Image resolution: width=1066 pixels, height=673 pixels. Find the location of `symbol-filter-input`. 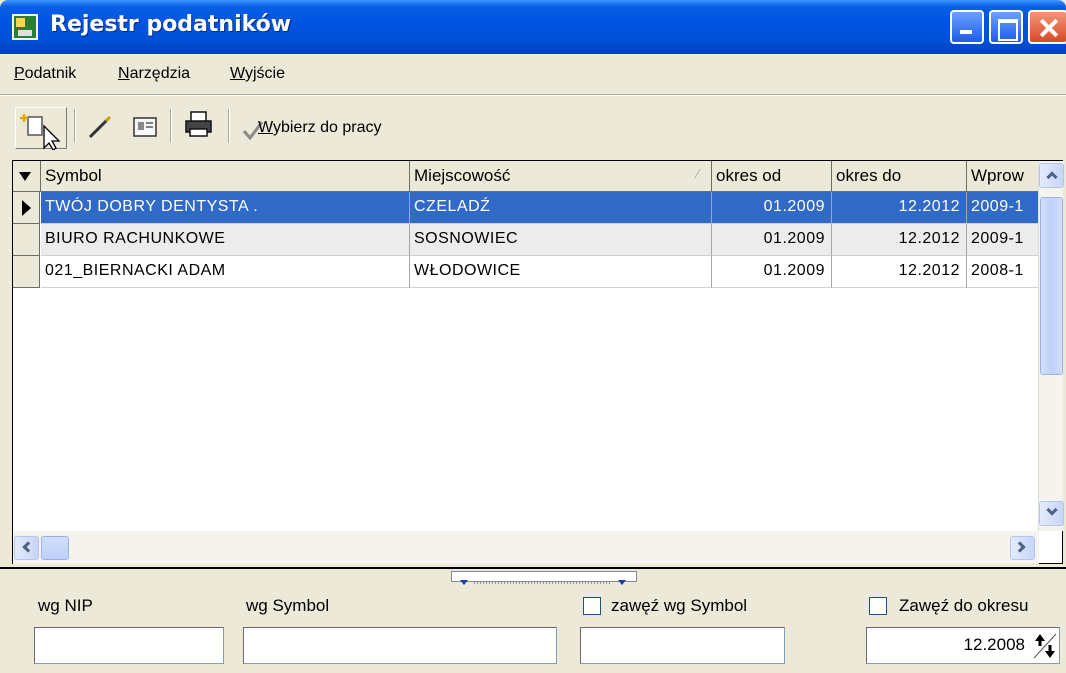

symbol-filter-input is located at coordinates (400, 645).